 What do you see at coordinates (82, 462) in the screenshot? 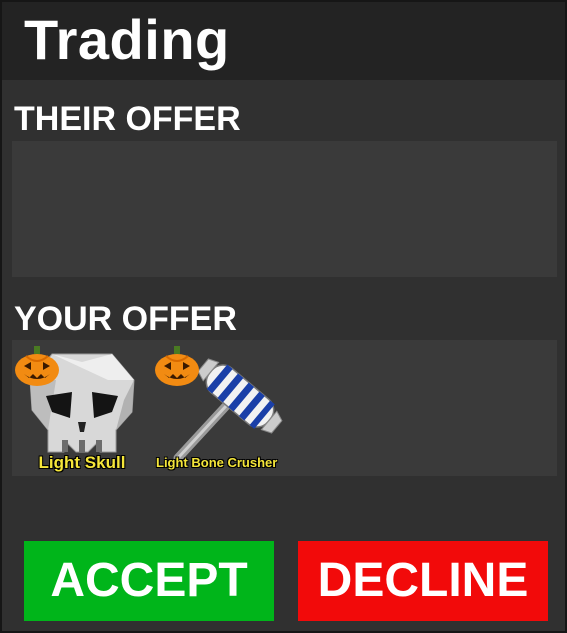
I see `item-name-light-skull: Light Skull` at bounding box center [82, 462].